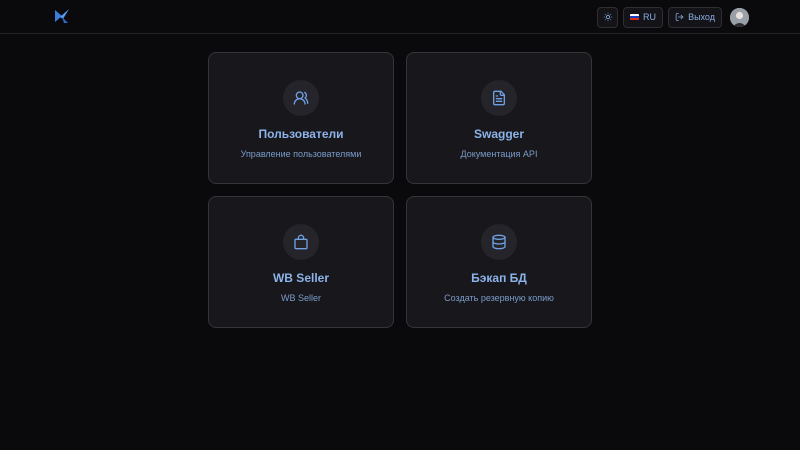 The height and width of the screenshot is (450, 800). Describe the element at coordinates (62, 16) in the screenshot. I see `app-logo-icon` at that location.